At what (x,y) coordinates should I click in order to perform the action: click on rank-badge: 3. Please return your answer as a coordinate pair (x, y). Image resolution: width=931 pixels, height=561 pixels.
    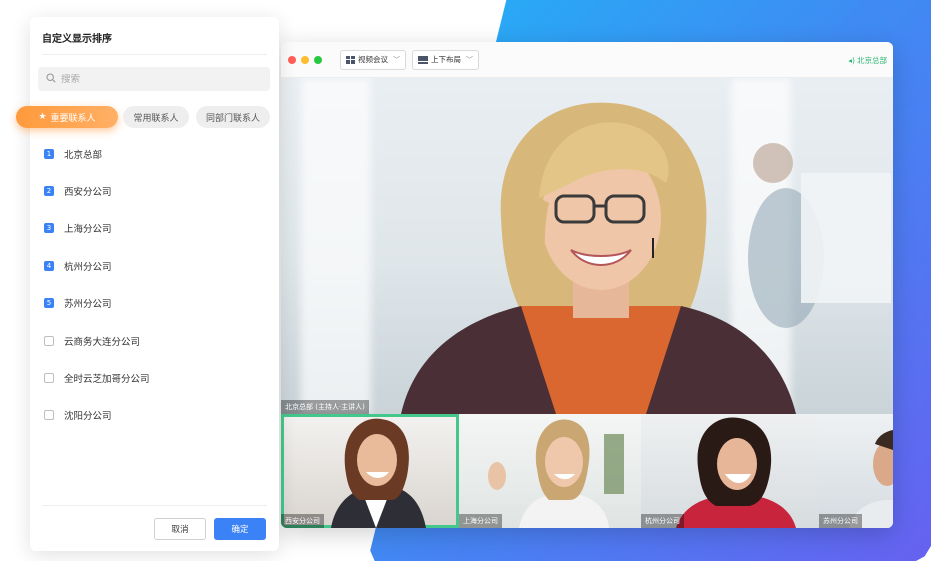
    Looking at the image, I should click on (49, 228).